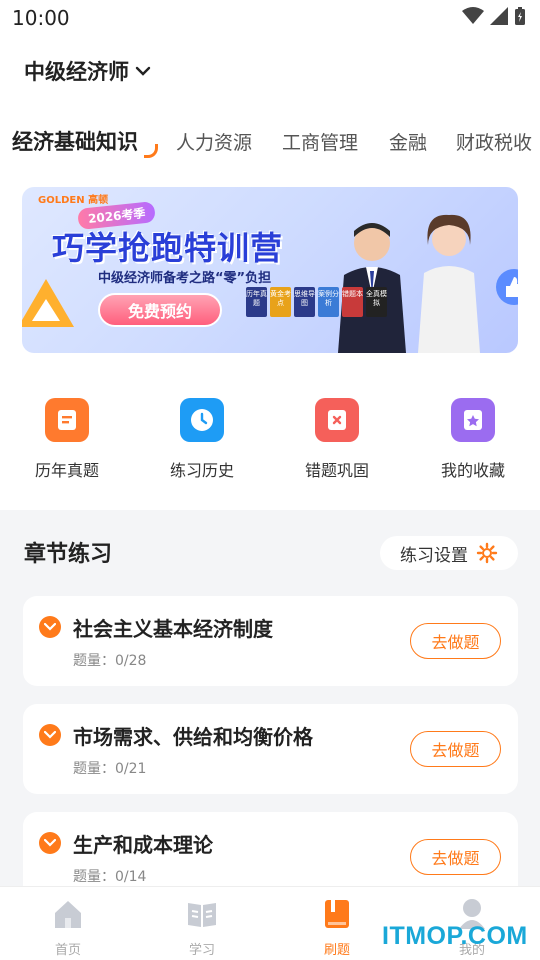  What do you see at coordinates (336, 470) in the screenshot?
I see `quick-action-label: 错题巩固` at bounding box center [336, 470].